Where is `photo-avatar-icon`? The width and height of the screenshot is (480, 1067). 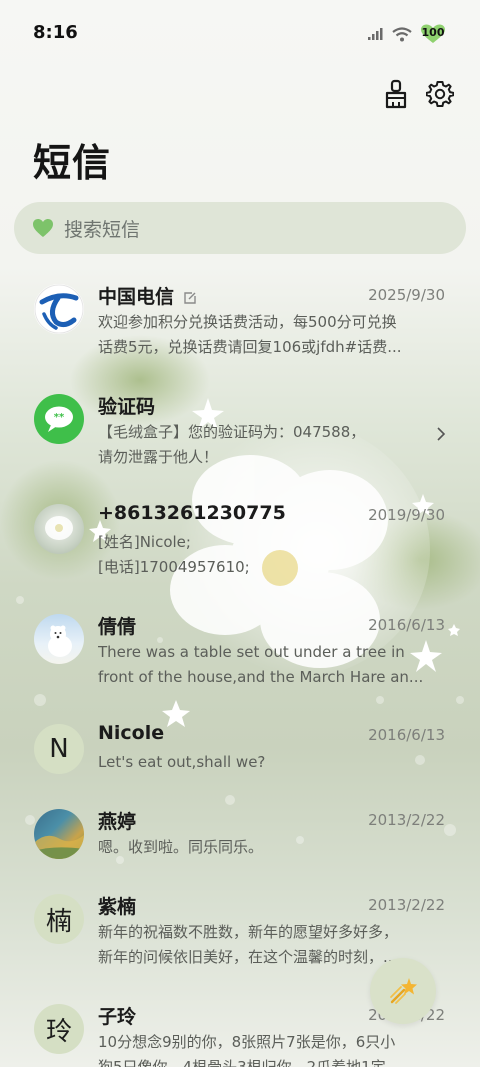 photo-avatar-icon is located at coordinates (59, 528).